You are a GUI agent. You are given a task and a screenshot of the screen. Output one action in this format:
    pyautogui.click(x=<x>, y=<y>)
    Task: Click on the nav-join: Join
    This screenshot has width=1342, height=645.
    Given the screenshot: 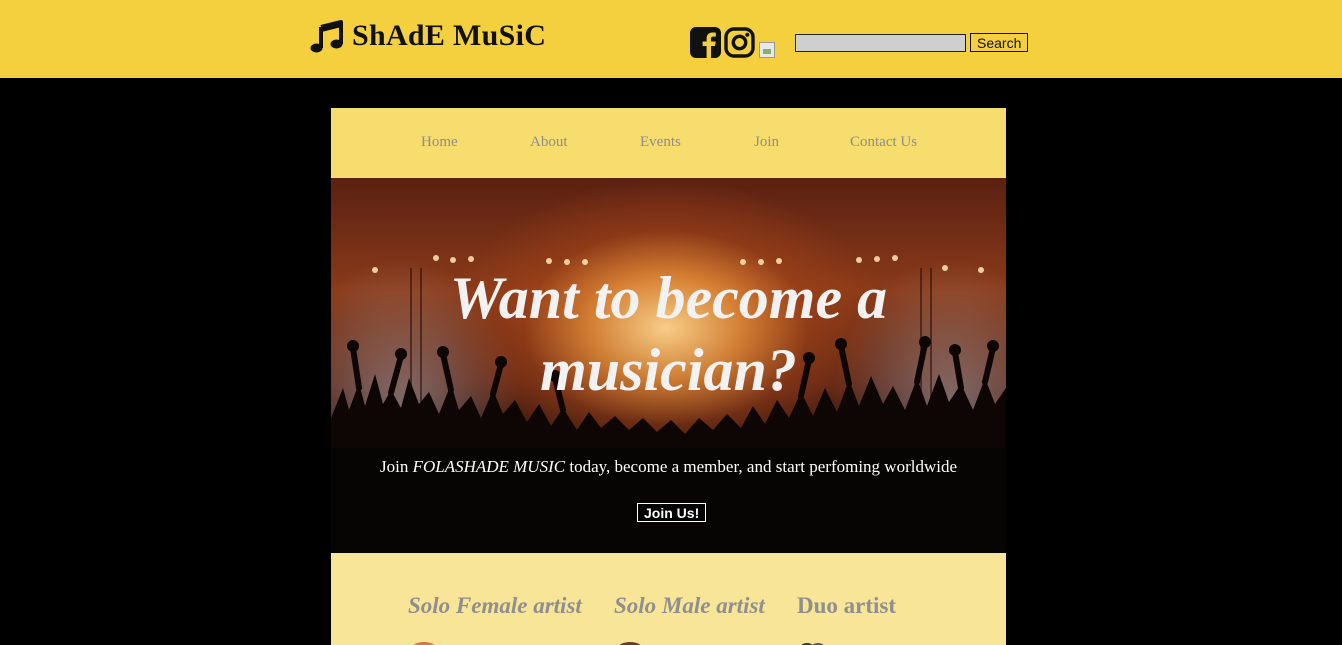 What is the action you would take?
    pyautogui.click(x=766, y=142)
    